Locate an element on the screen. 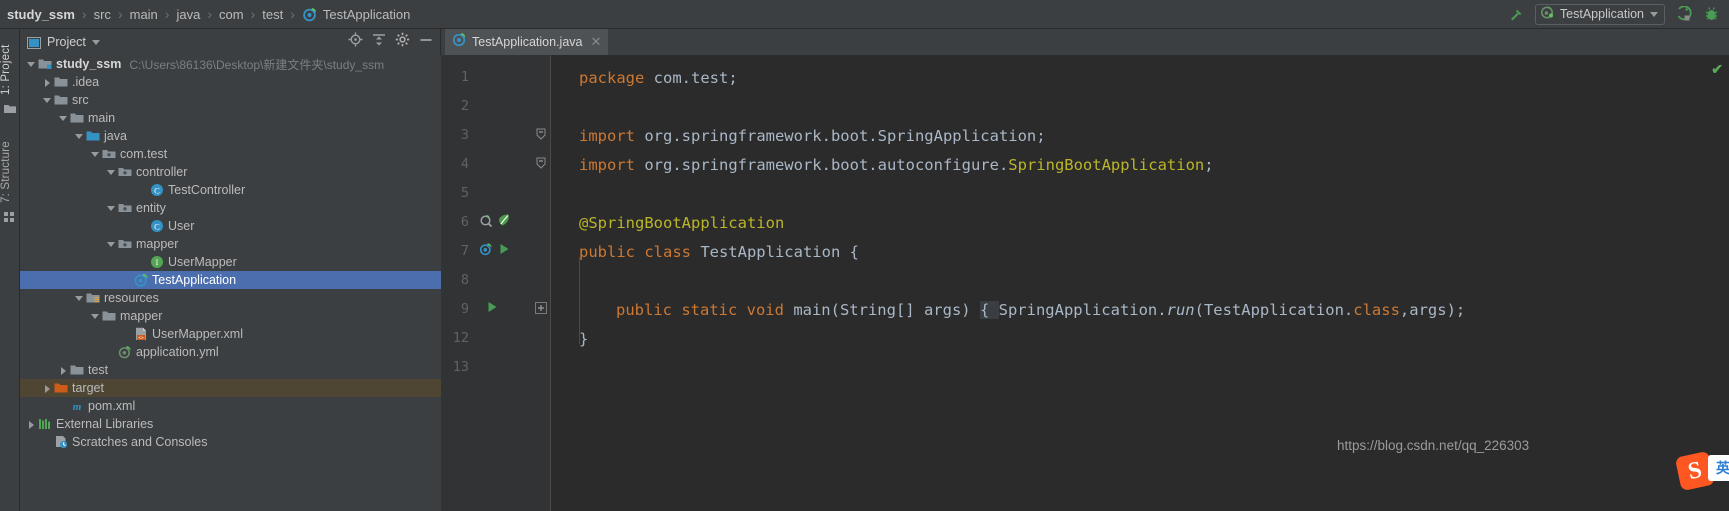 Image resolution: width=1729 pixels, height=511 pixels. fold-strip is located at coordinates (541, 283).